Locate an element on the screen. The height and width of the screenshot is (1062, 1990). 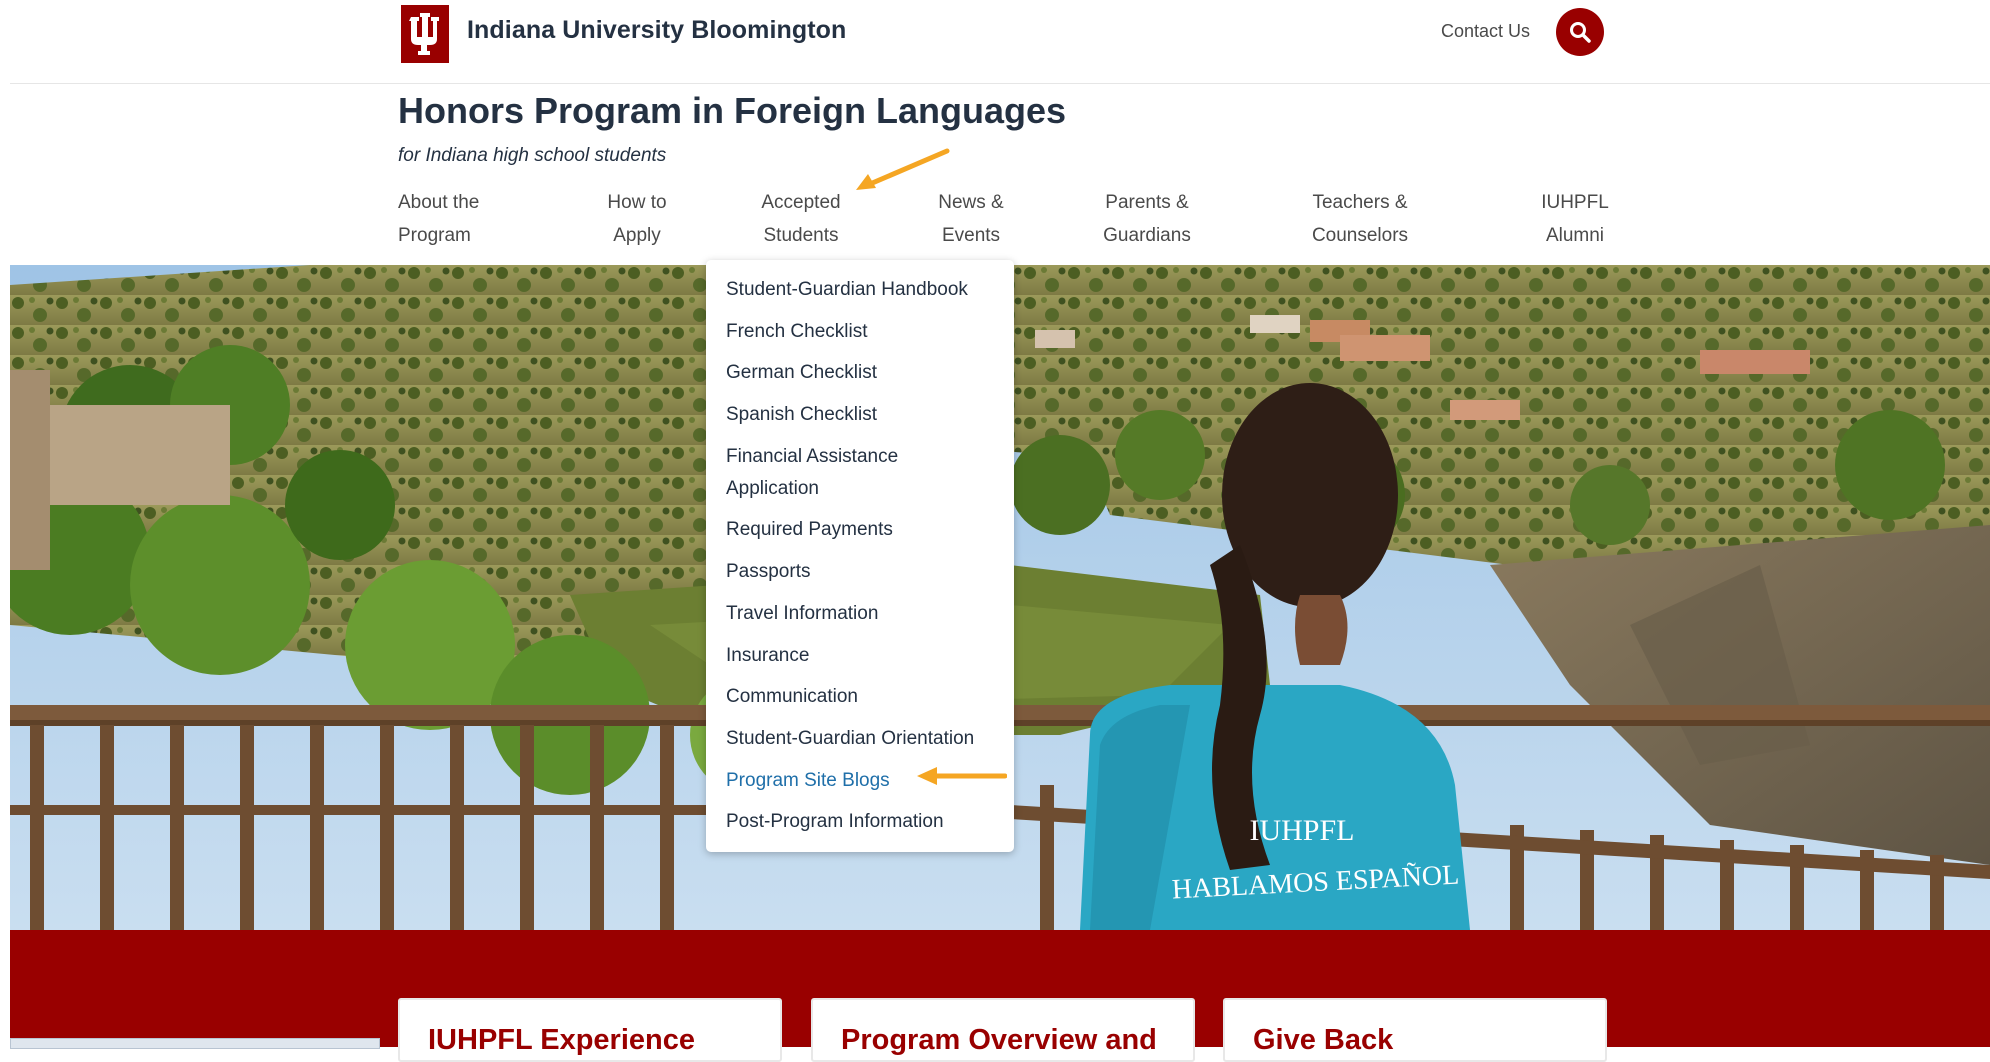
nav-label-line2: Students is located at coordinates (801, 235).